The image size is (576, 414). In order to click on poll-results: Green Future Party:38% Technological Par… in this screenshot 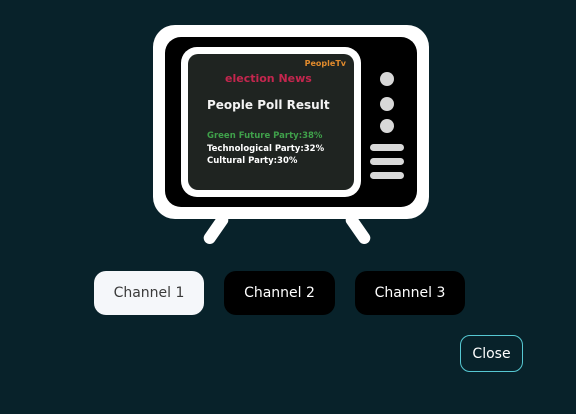, I will do `click(265, 149)`.